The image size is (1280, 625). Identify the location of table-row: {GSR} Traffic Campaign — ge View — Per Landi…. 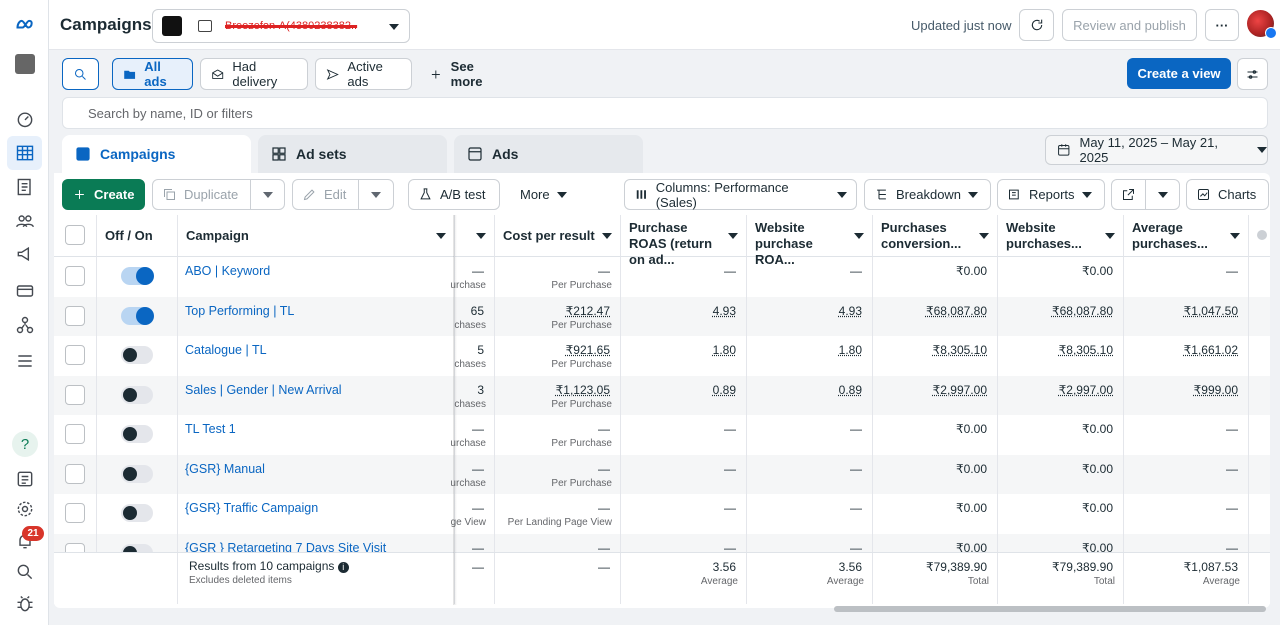
(662, 514).